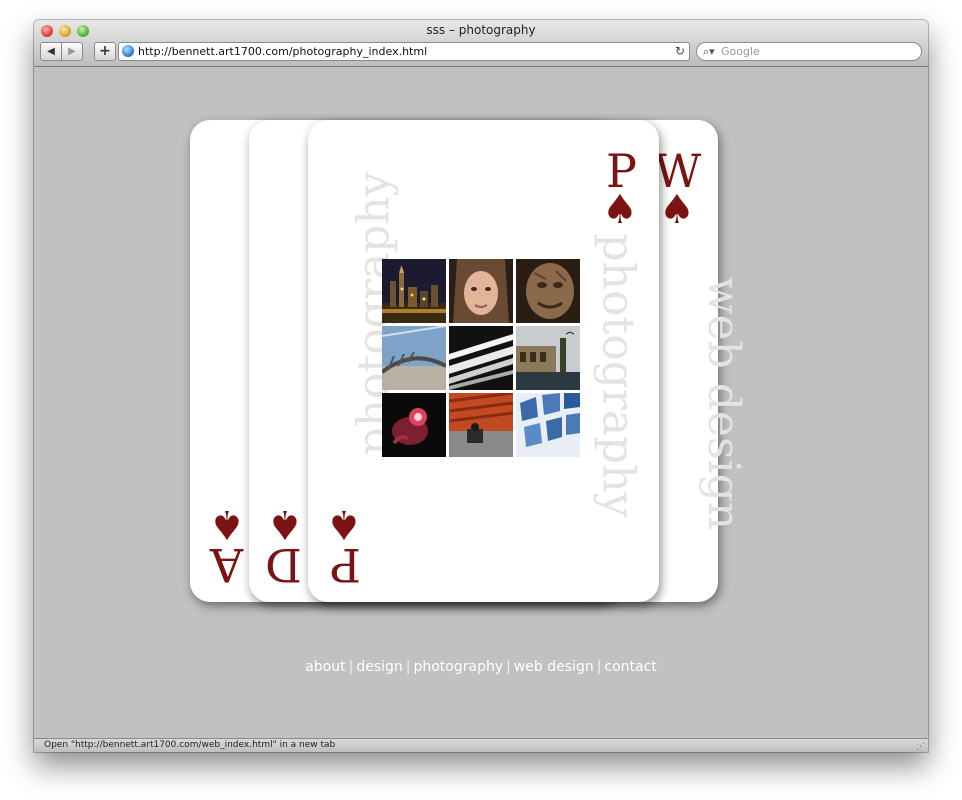  What do you see at coordinates (227, 565) in the screenshot?
I see `card-letter-a: A` at bounding box center [227, 565].